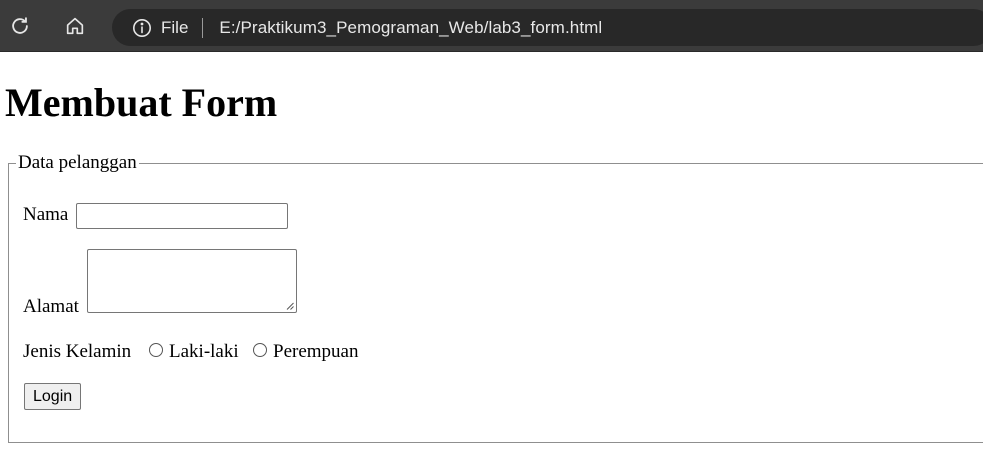 The width and height of the screenshot is (983, 454). What do you see at coordinates (290, 306) in the screenshot?
I see `resize-grip-icon` at bounding box center [290, 306].